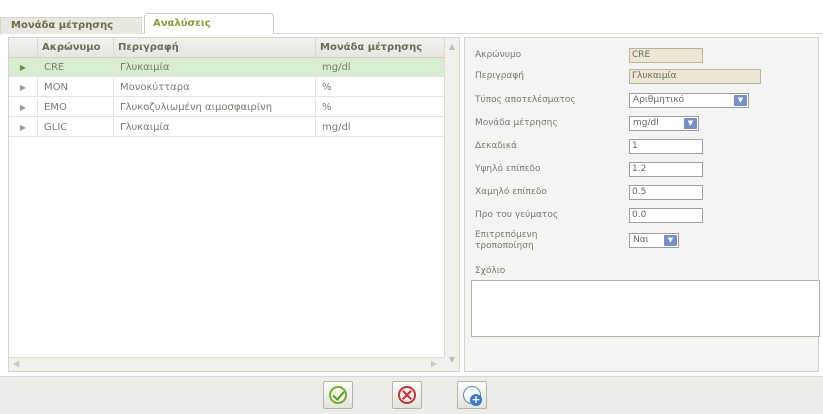  Describe the element at coordinates (490, 271) in the screenshot. I see `comment-label: Σχόλιο` at that location.